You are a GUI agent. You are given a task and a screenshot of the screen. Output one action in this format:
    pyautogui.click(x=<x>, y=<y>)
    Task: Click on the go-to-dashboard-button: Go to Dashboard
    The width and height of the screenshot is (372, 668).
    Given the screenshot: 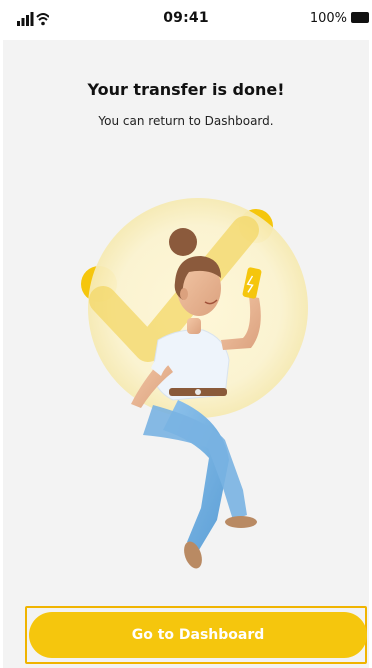 What is the action you would take?
    pyautogui.click(x=198, y=635)
    